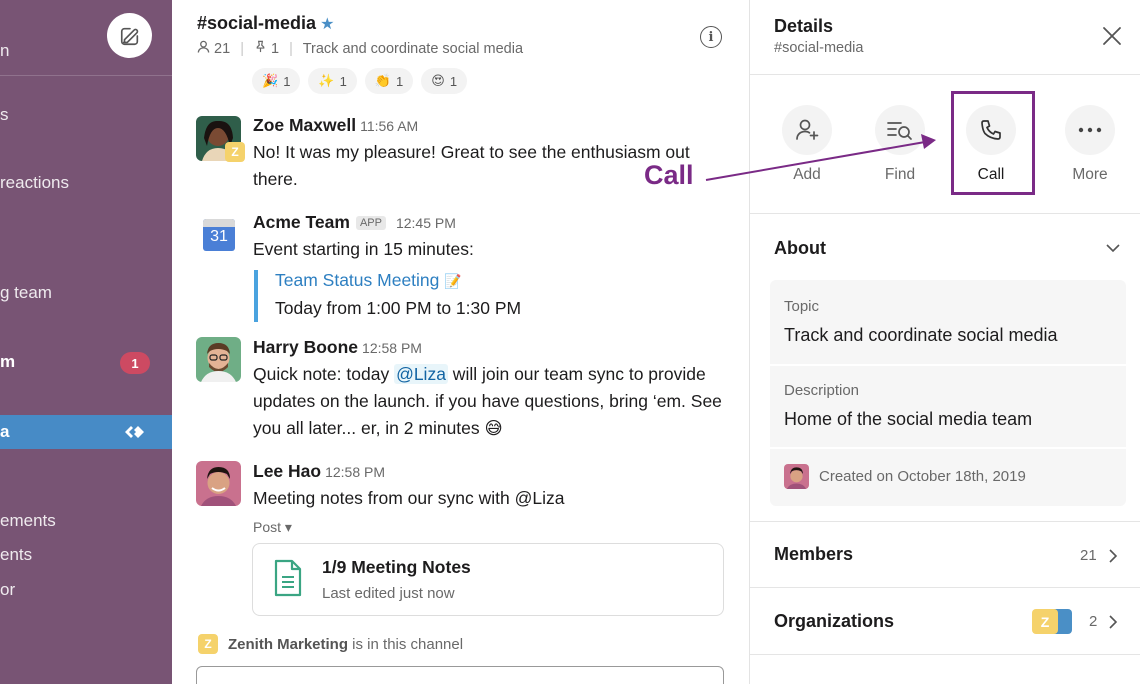 Image resolution: width=1140 pixels, height=684 pixels. I want to click on about-heading: About, so click(800, 248).